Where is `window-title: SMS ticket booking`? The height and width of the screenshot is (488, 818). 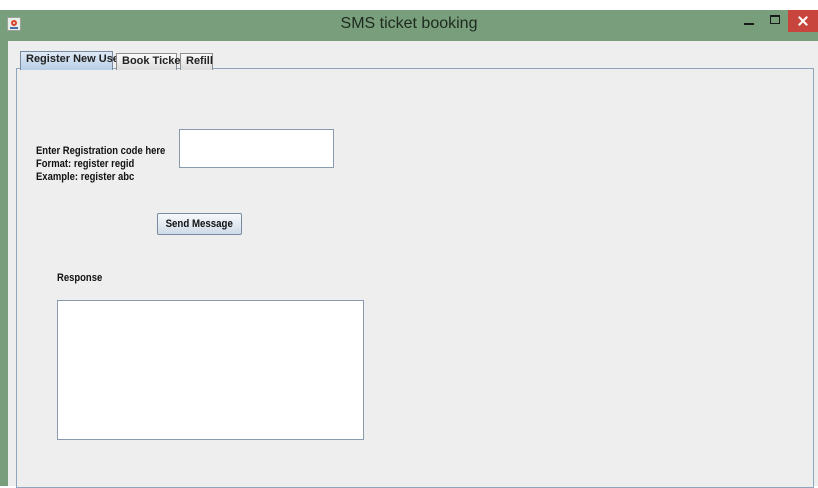 window-title: SMS ticket booking is located at coordinates (409, 23).